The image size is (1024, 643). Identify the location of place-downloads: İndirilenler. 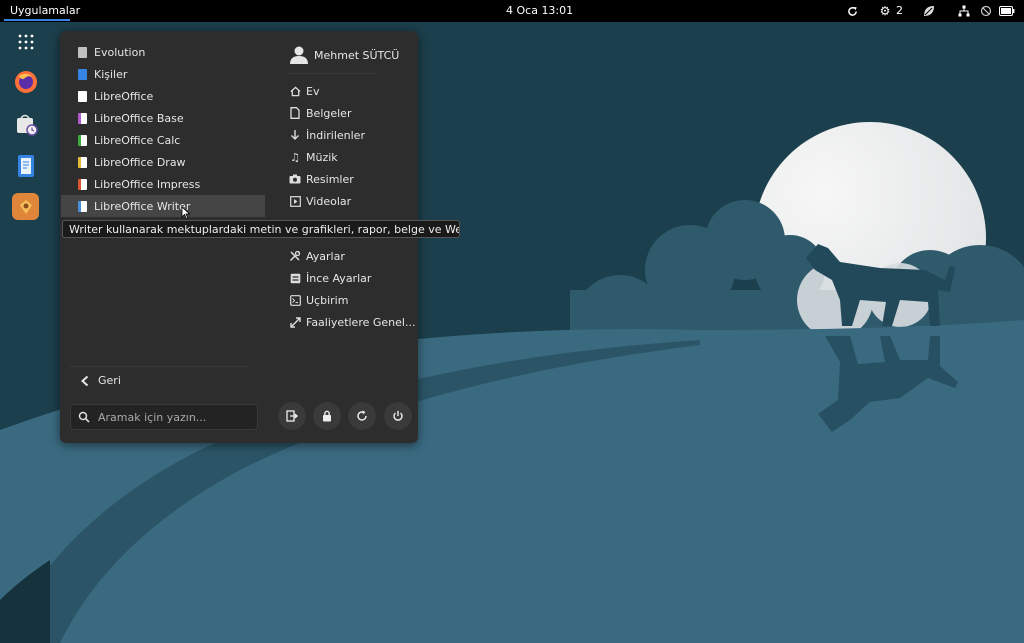
(327, 135).